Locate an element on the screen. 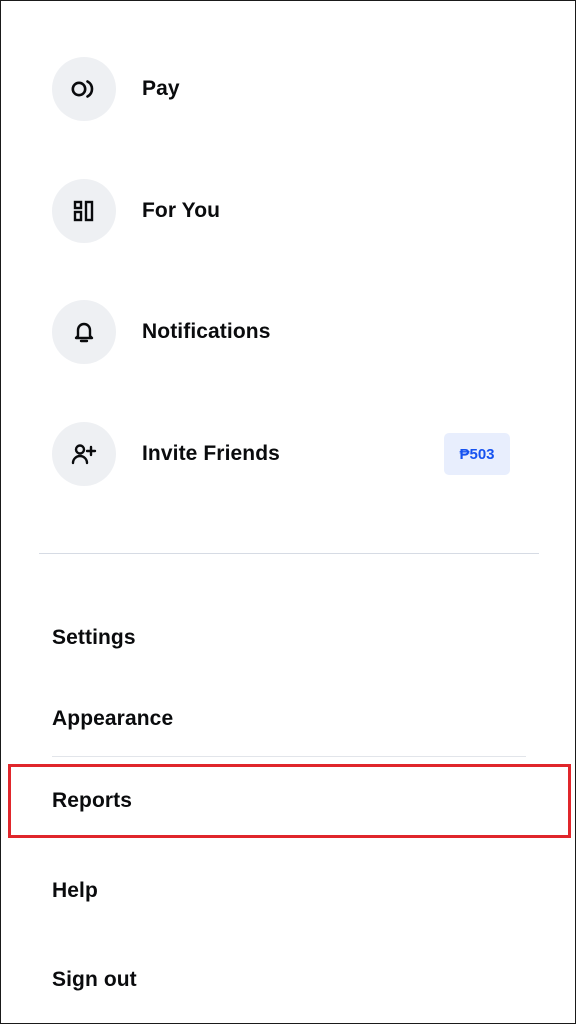  menu-item-invite-friends: Invite Friends ₱503 is located at coordinates (281, 454).